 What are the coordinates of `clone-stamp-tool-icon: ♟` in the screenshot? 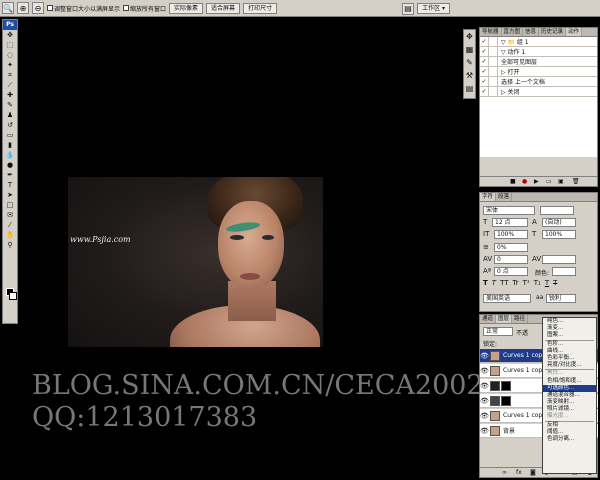 It's located at (10, 115).